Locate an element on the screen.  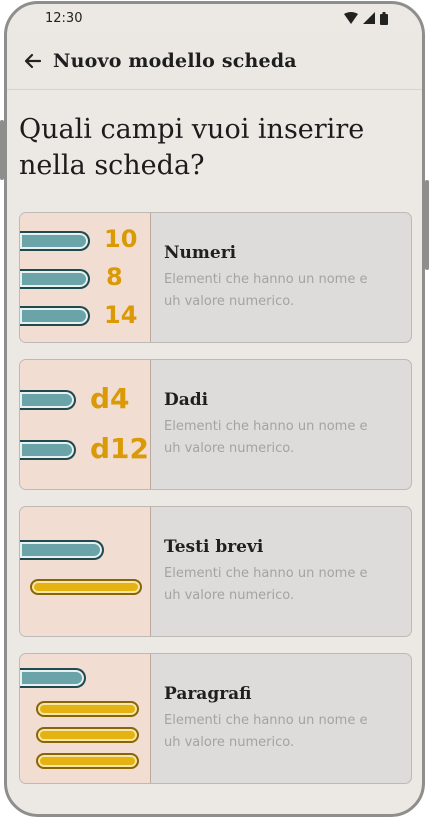
question-heading: Quali campi vuoi inserire nella scheda? is located at coordinates (214, 148).